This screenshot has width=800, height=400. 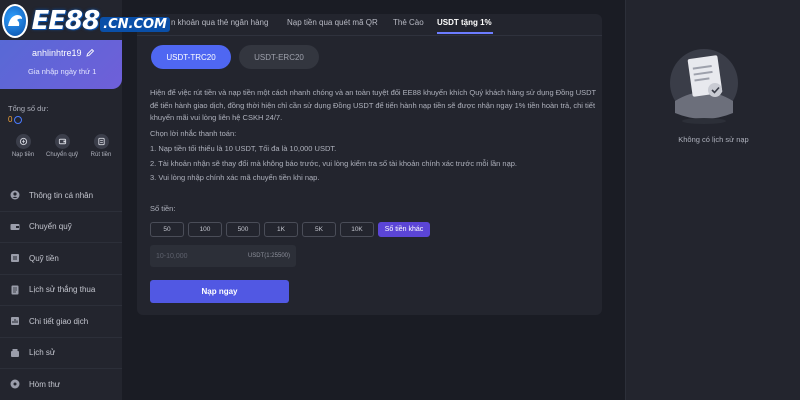 What do you see at coordinates (15, 353) in the screenshot?
I see `history-icon` at bounding box center [15, 353].